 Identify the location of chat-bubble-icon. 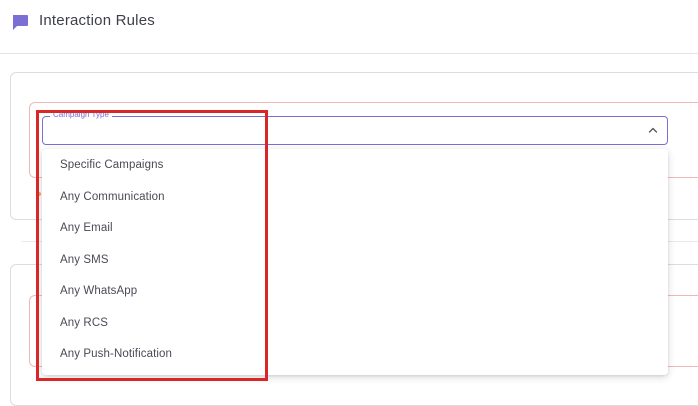
(20, 22).